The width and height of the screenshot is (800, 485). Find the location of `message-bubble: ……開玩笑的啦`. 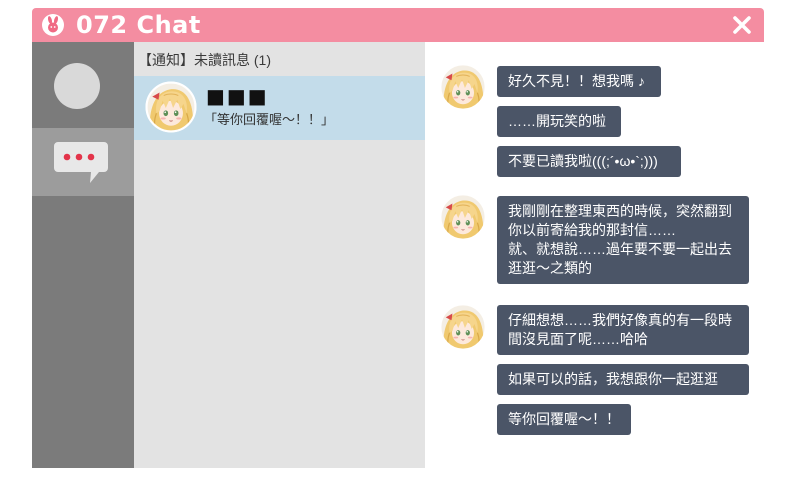

message-bubble: ……開玩笑的啦 is located at coordinates (559, 121).